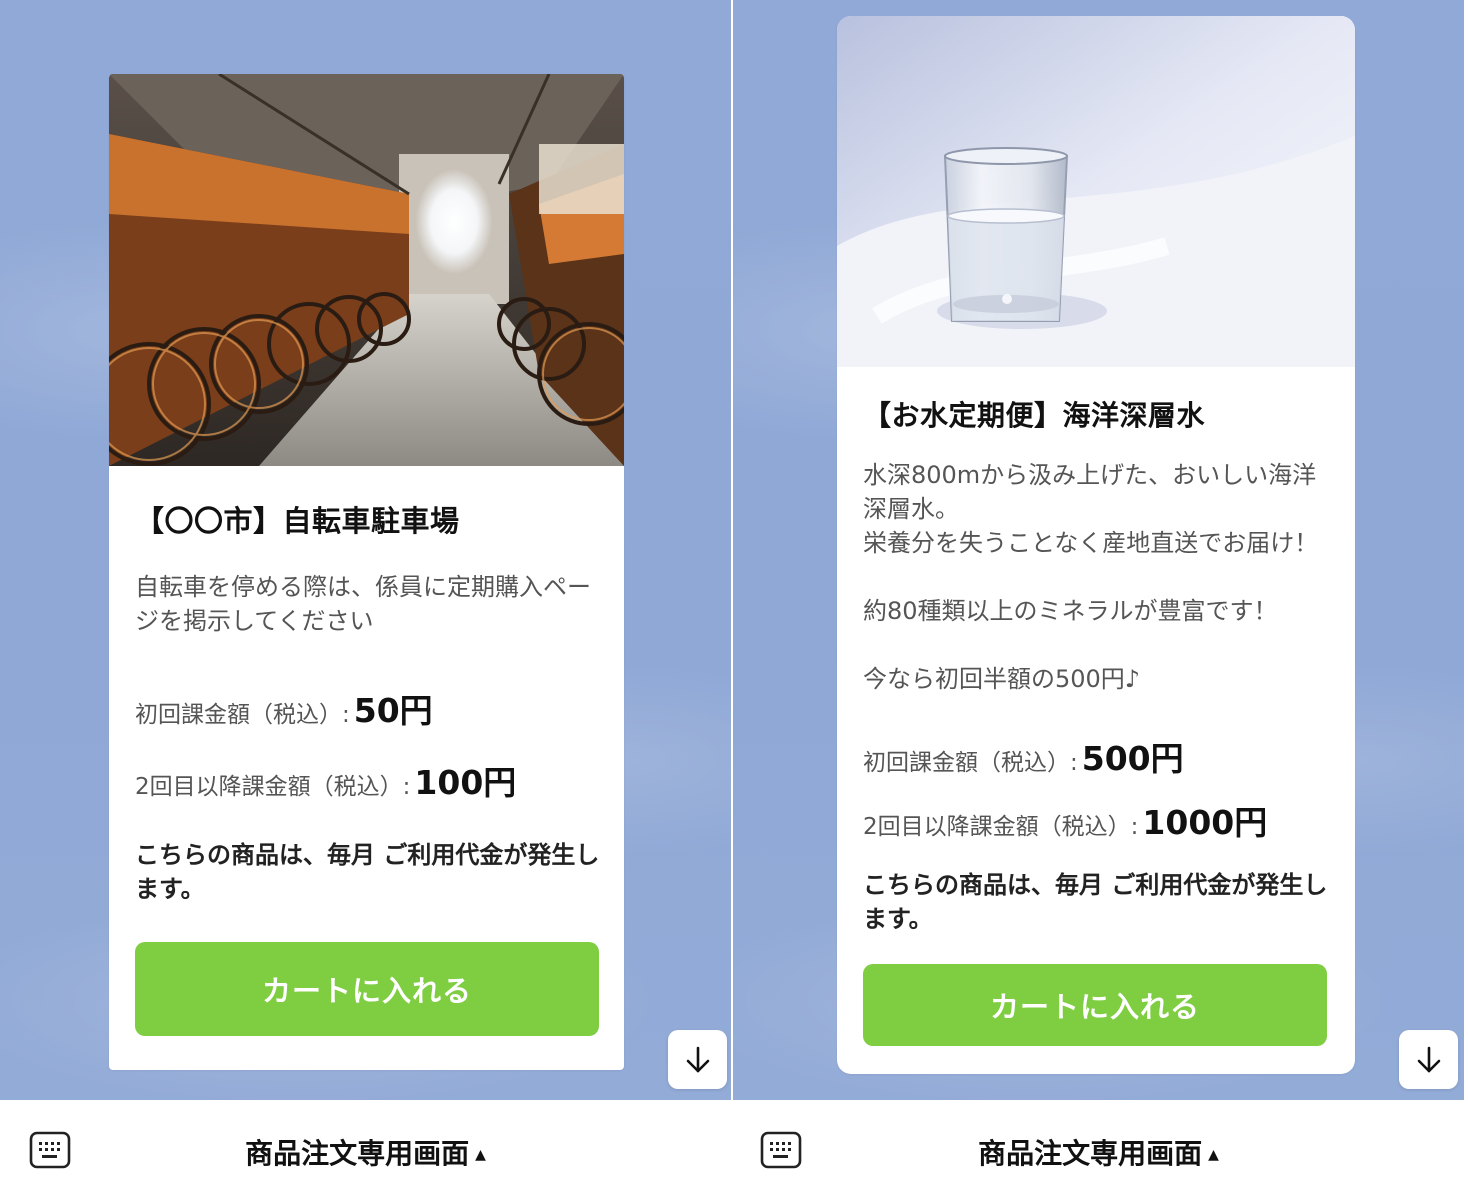  What do you see at coordinates (465, 782) in the screenshot?
I see `recurring-charge-value: 100円` at bounding box center [465, 782].